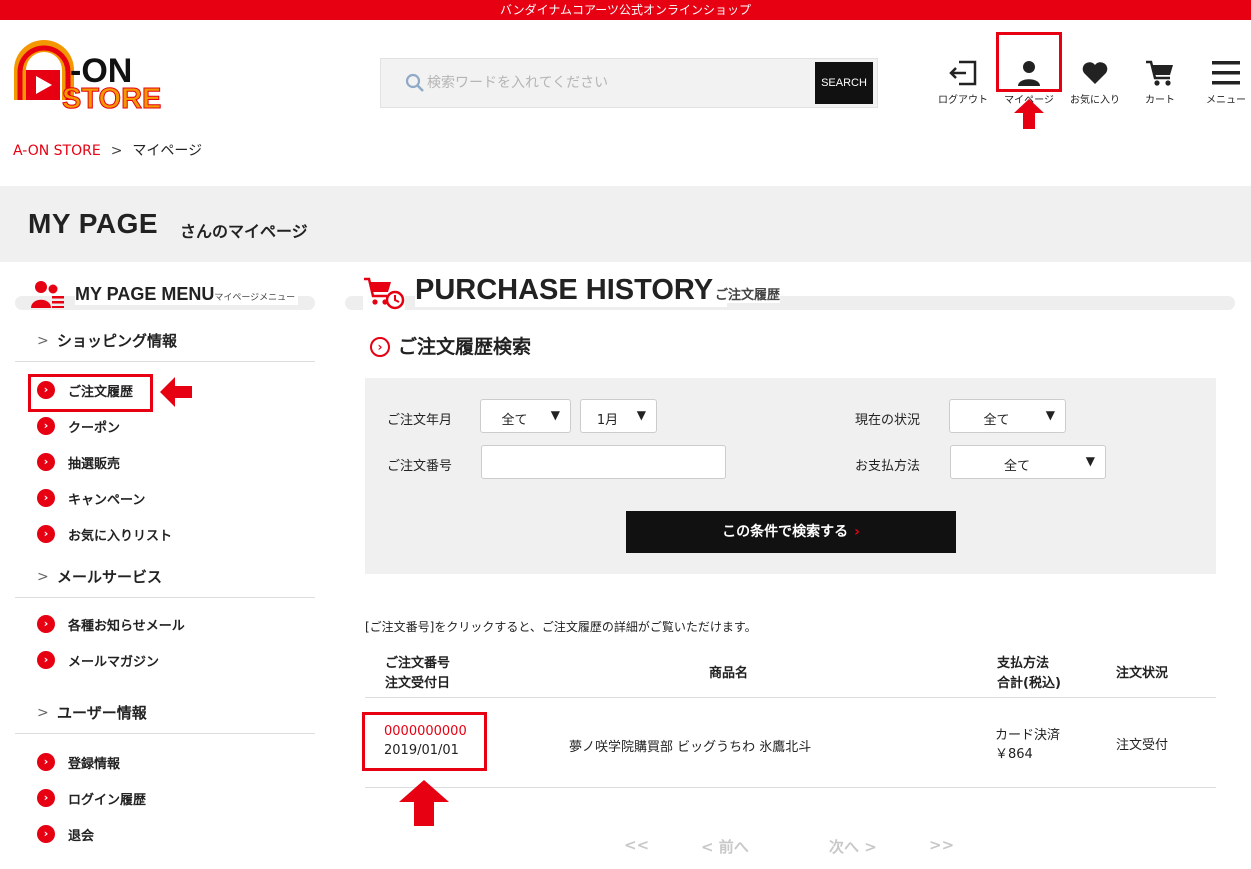 The image size is (1251, 869). I want to click on sidebar-item-label: 各種お知らせメール, so click(126, 626).